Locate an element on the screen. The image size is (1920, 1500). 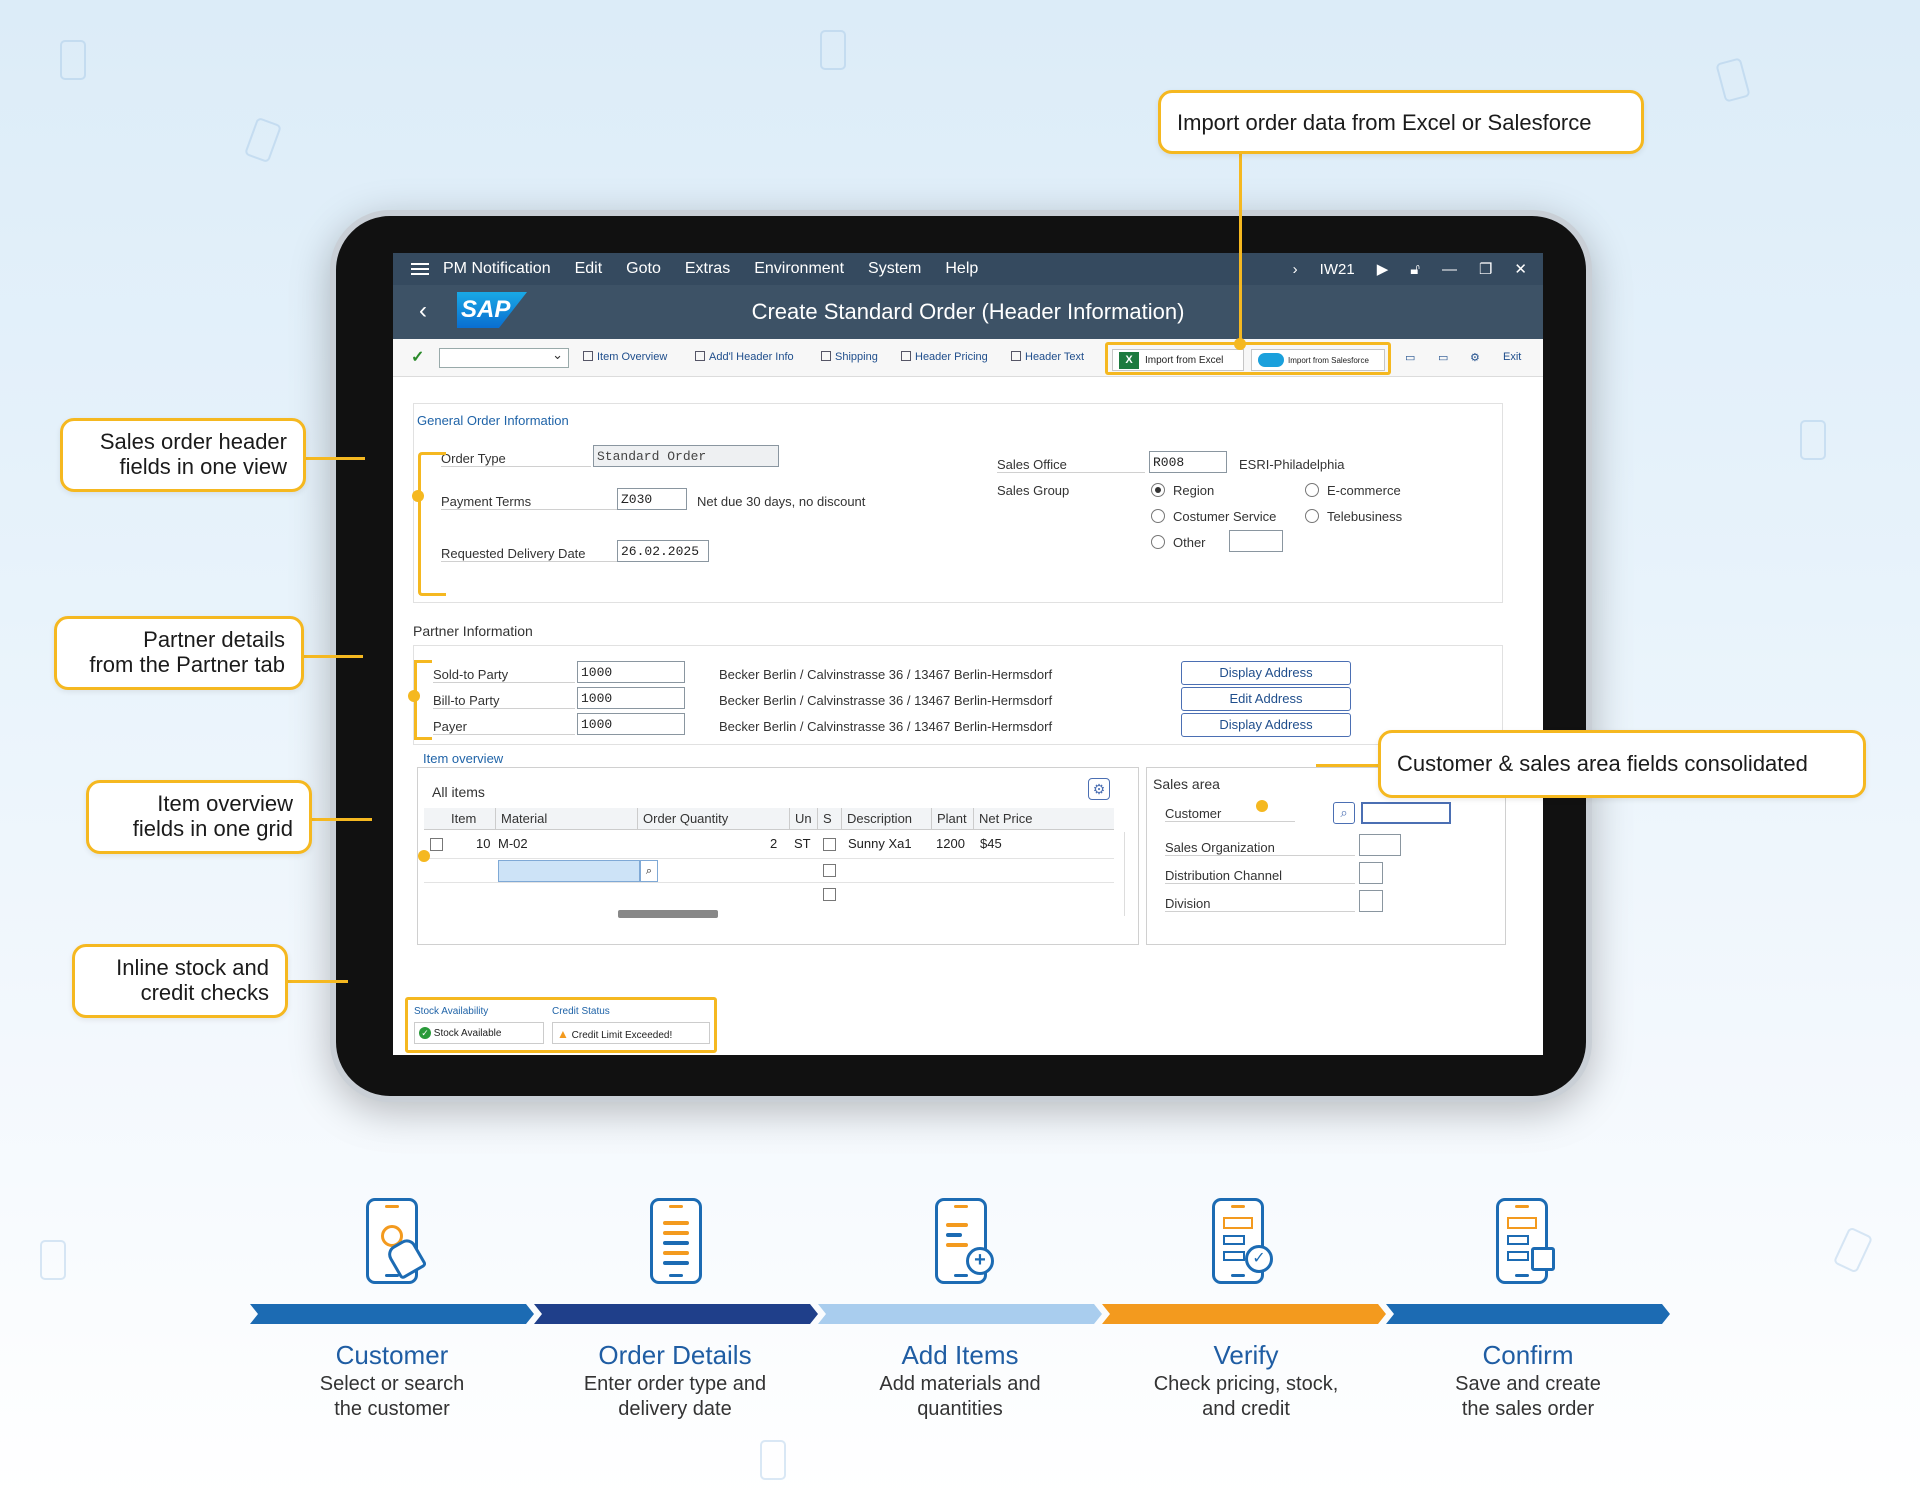
payer-field: 1000 is located at coordinates (631, 724).